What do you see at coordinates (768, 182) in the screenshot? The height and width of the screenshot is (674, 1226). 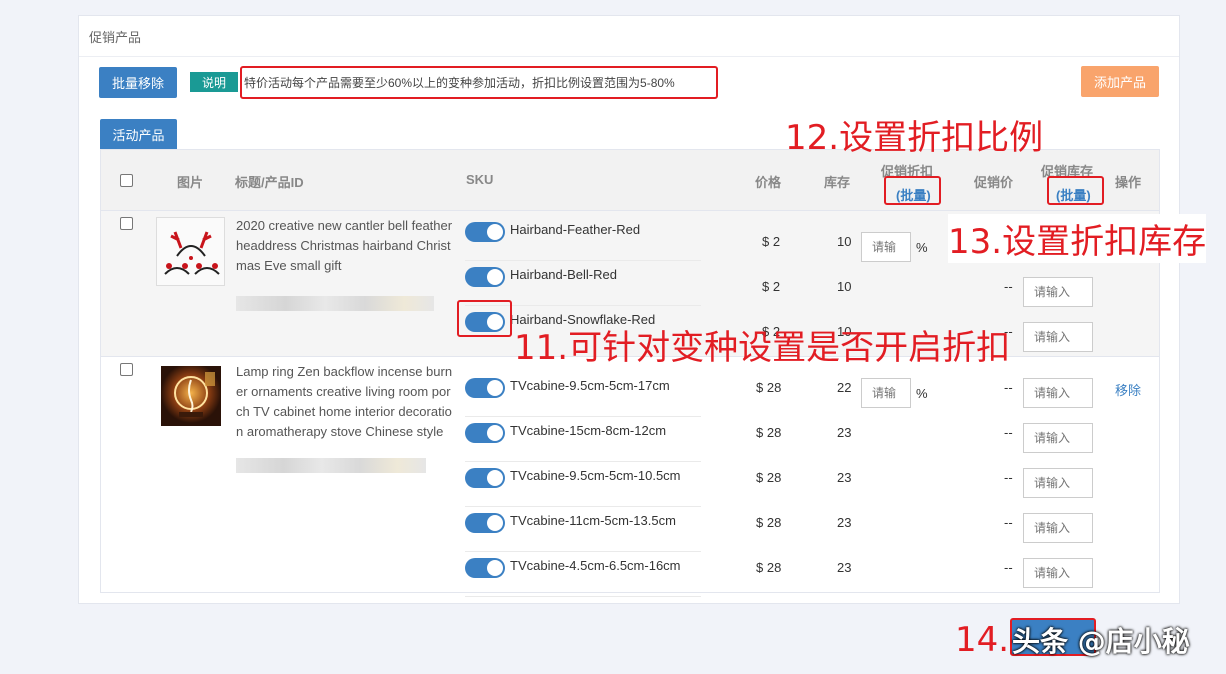 I see `header-price: 价格` at bounding box center [768, 182].